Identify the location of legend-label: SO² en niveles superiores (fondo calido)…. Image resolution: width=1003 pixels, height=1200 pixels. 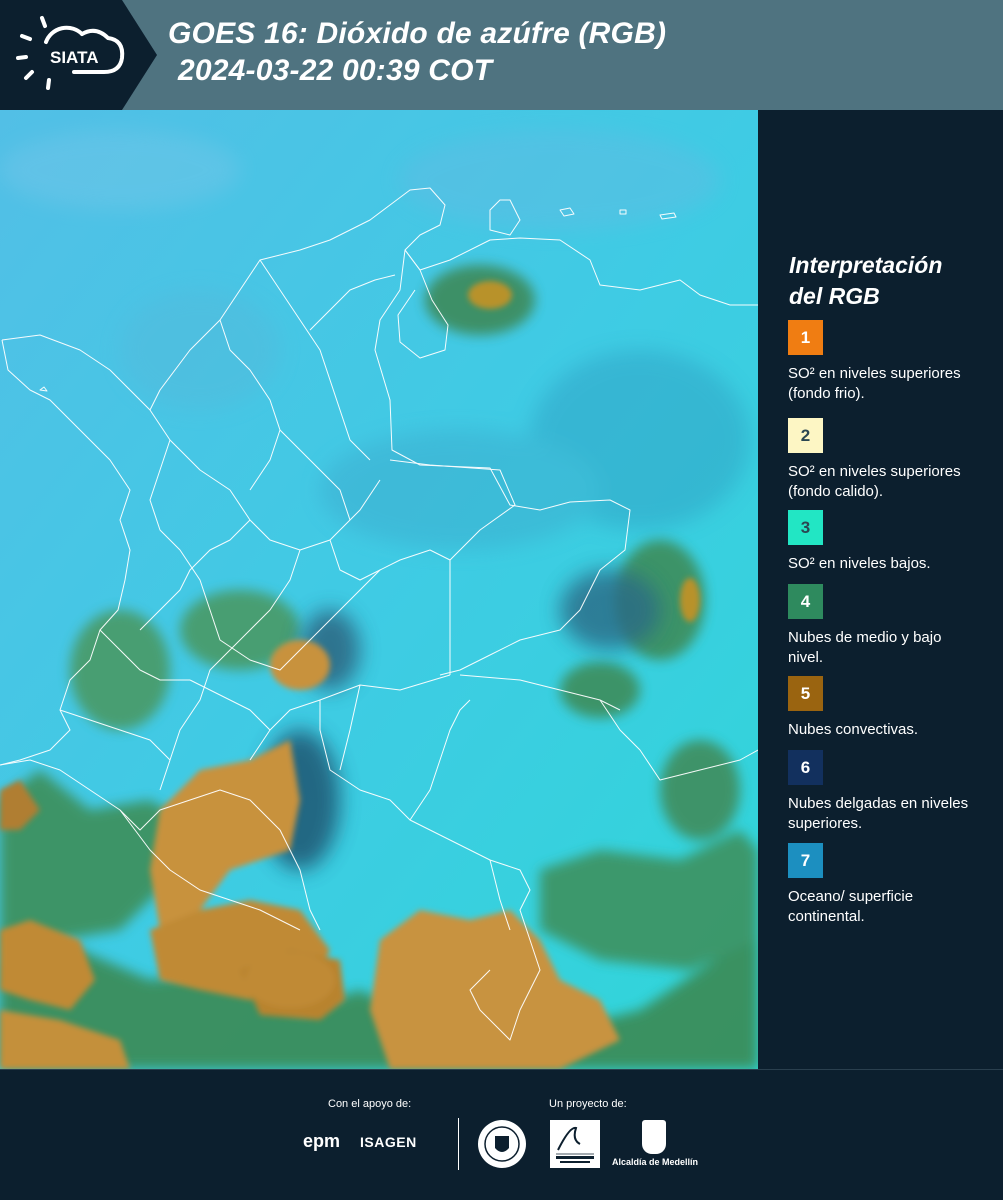
(874, 481).